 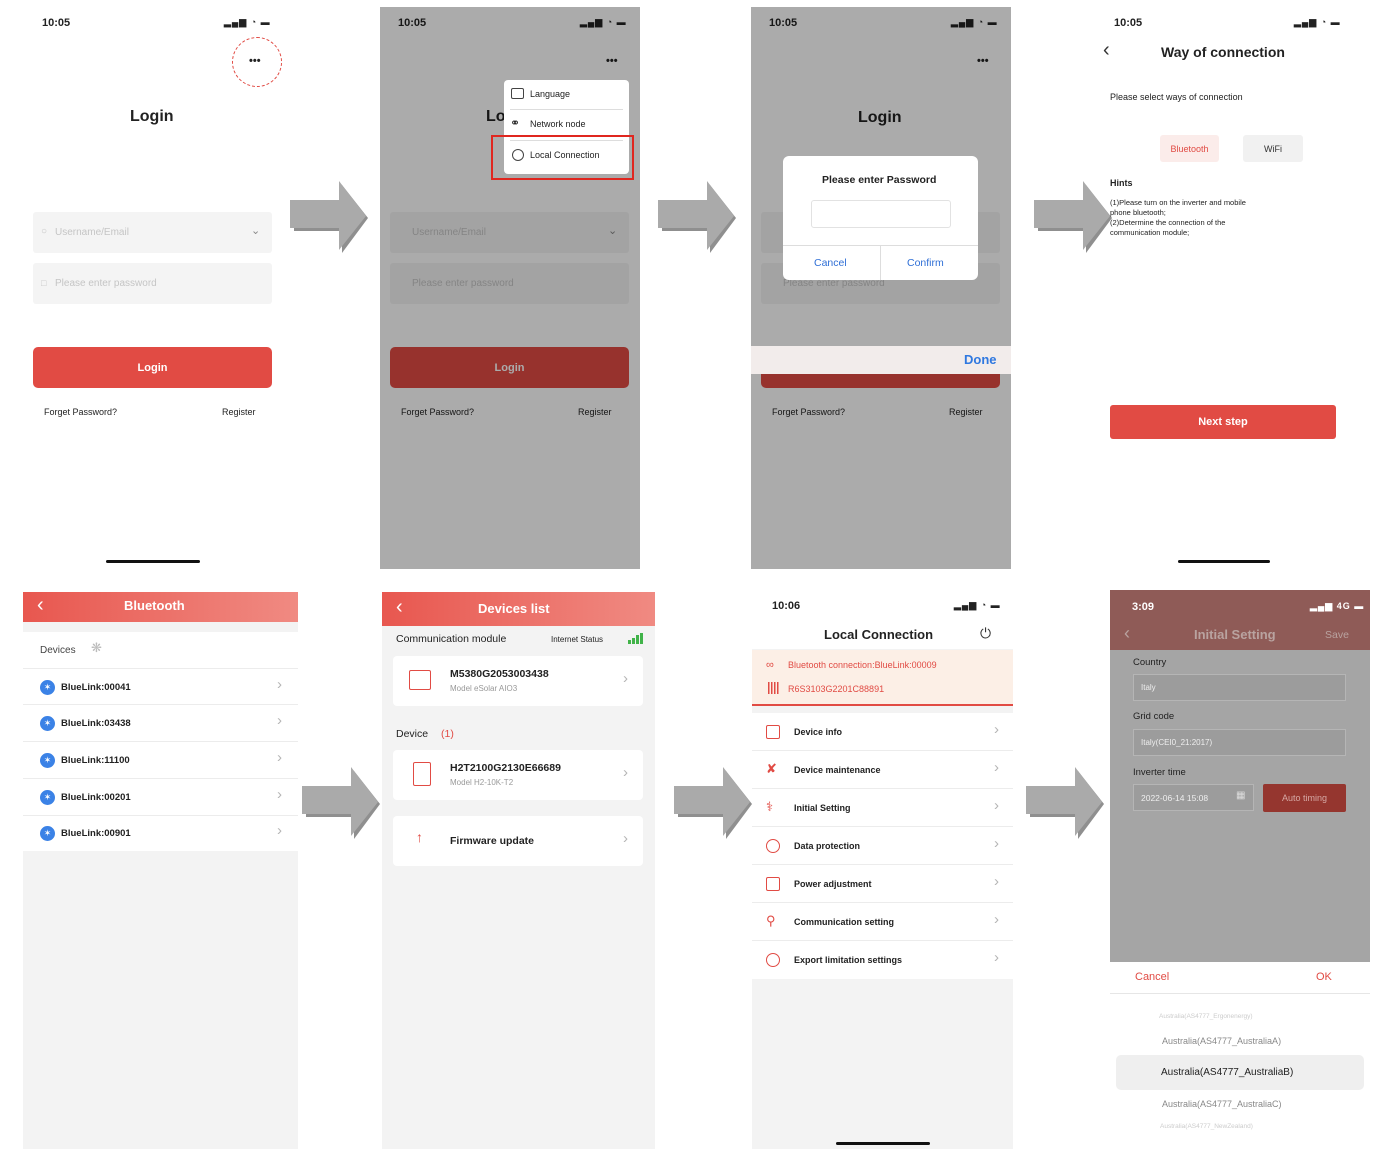 What do you see at coordinates (412, 734) in the screenshot?
I see `device-label: Device` at bounding box center [412, 734].